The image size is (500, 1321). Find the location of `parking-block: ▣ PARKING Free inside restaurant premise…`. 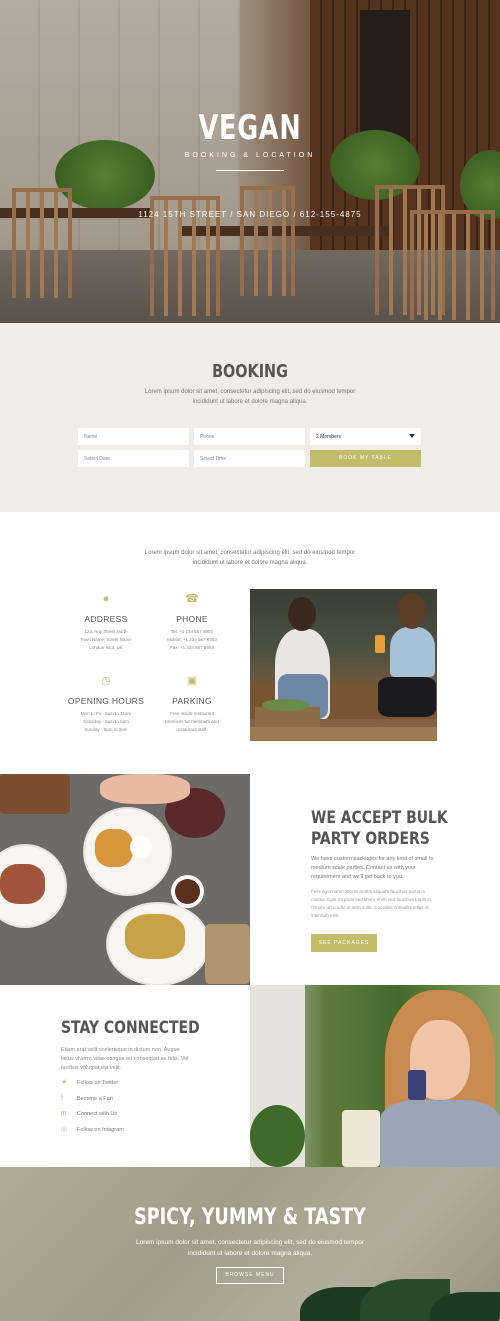

parking-block: ▣ PARKING Free inside restaurant premise… is located at coordinates (192, 704).